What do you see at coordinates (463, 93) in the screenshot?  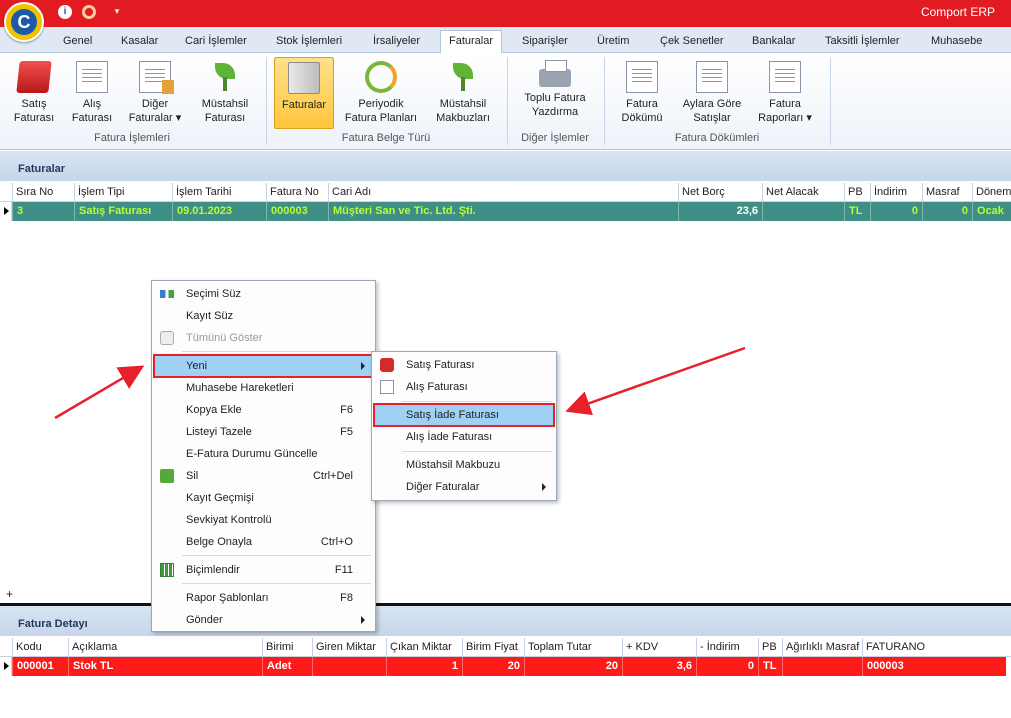 I see `mustahsil-makbuzlari-button: Müstahsil Makbuzları` at bounding box center [463, 93].